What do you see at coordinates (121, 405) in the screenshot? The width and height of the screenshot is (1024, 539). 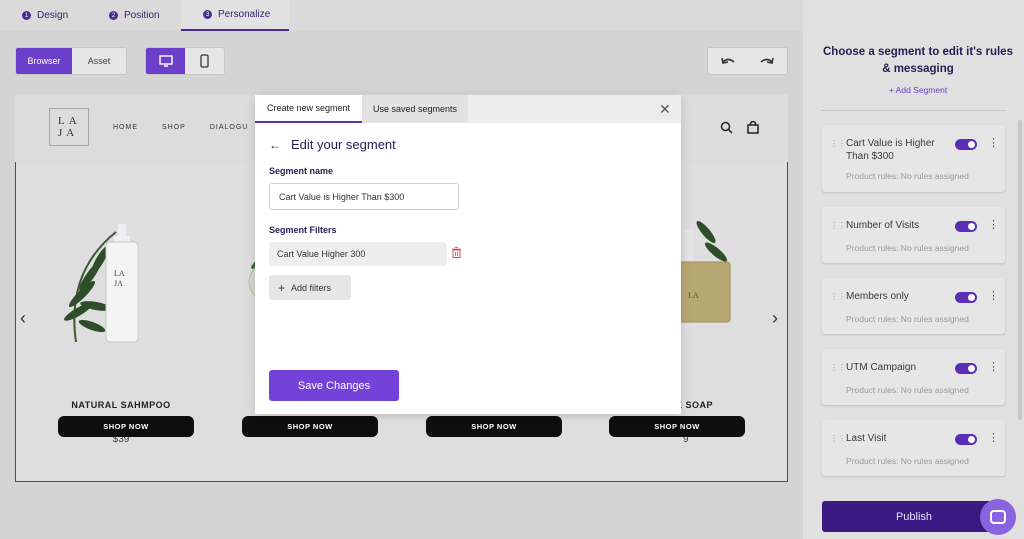 I see `product-name: NATURAL SAHMPOO` at bounding box center [121, 405].